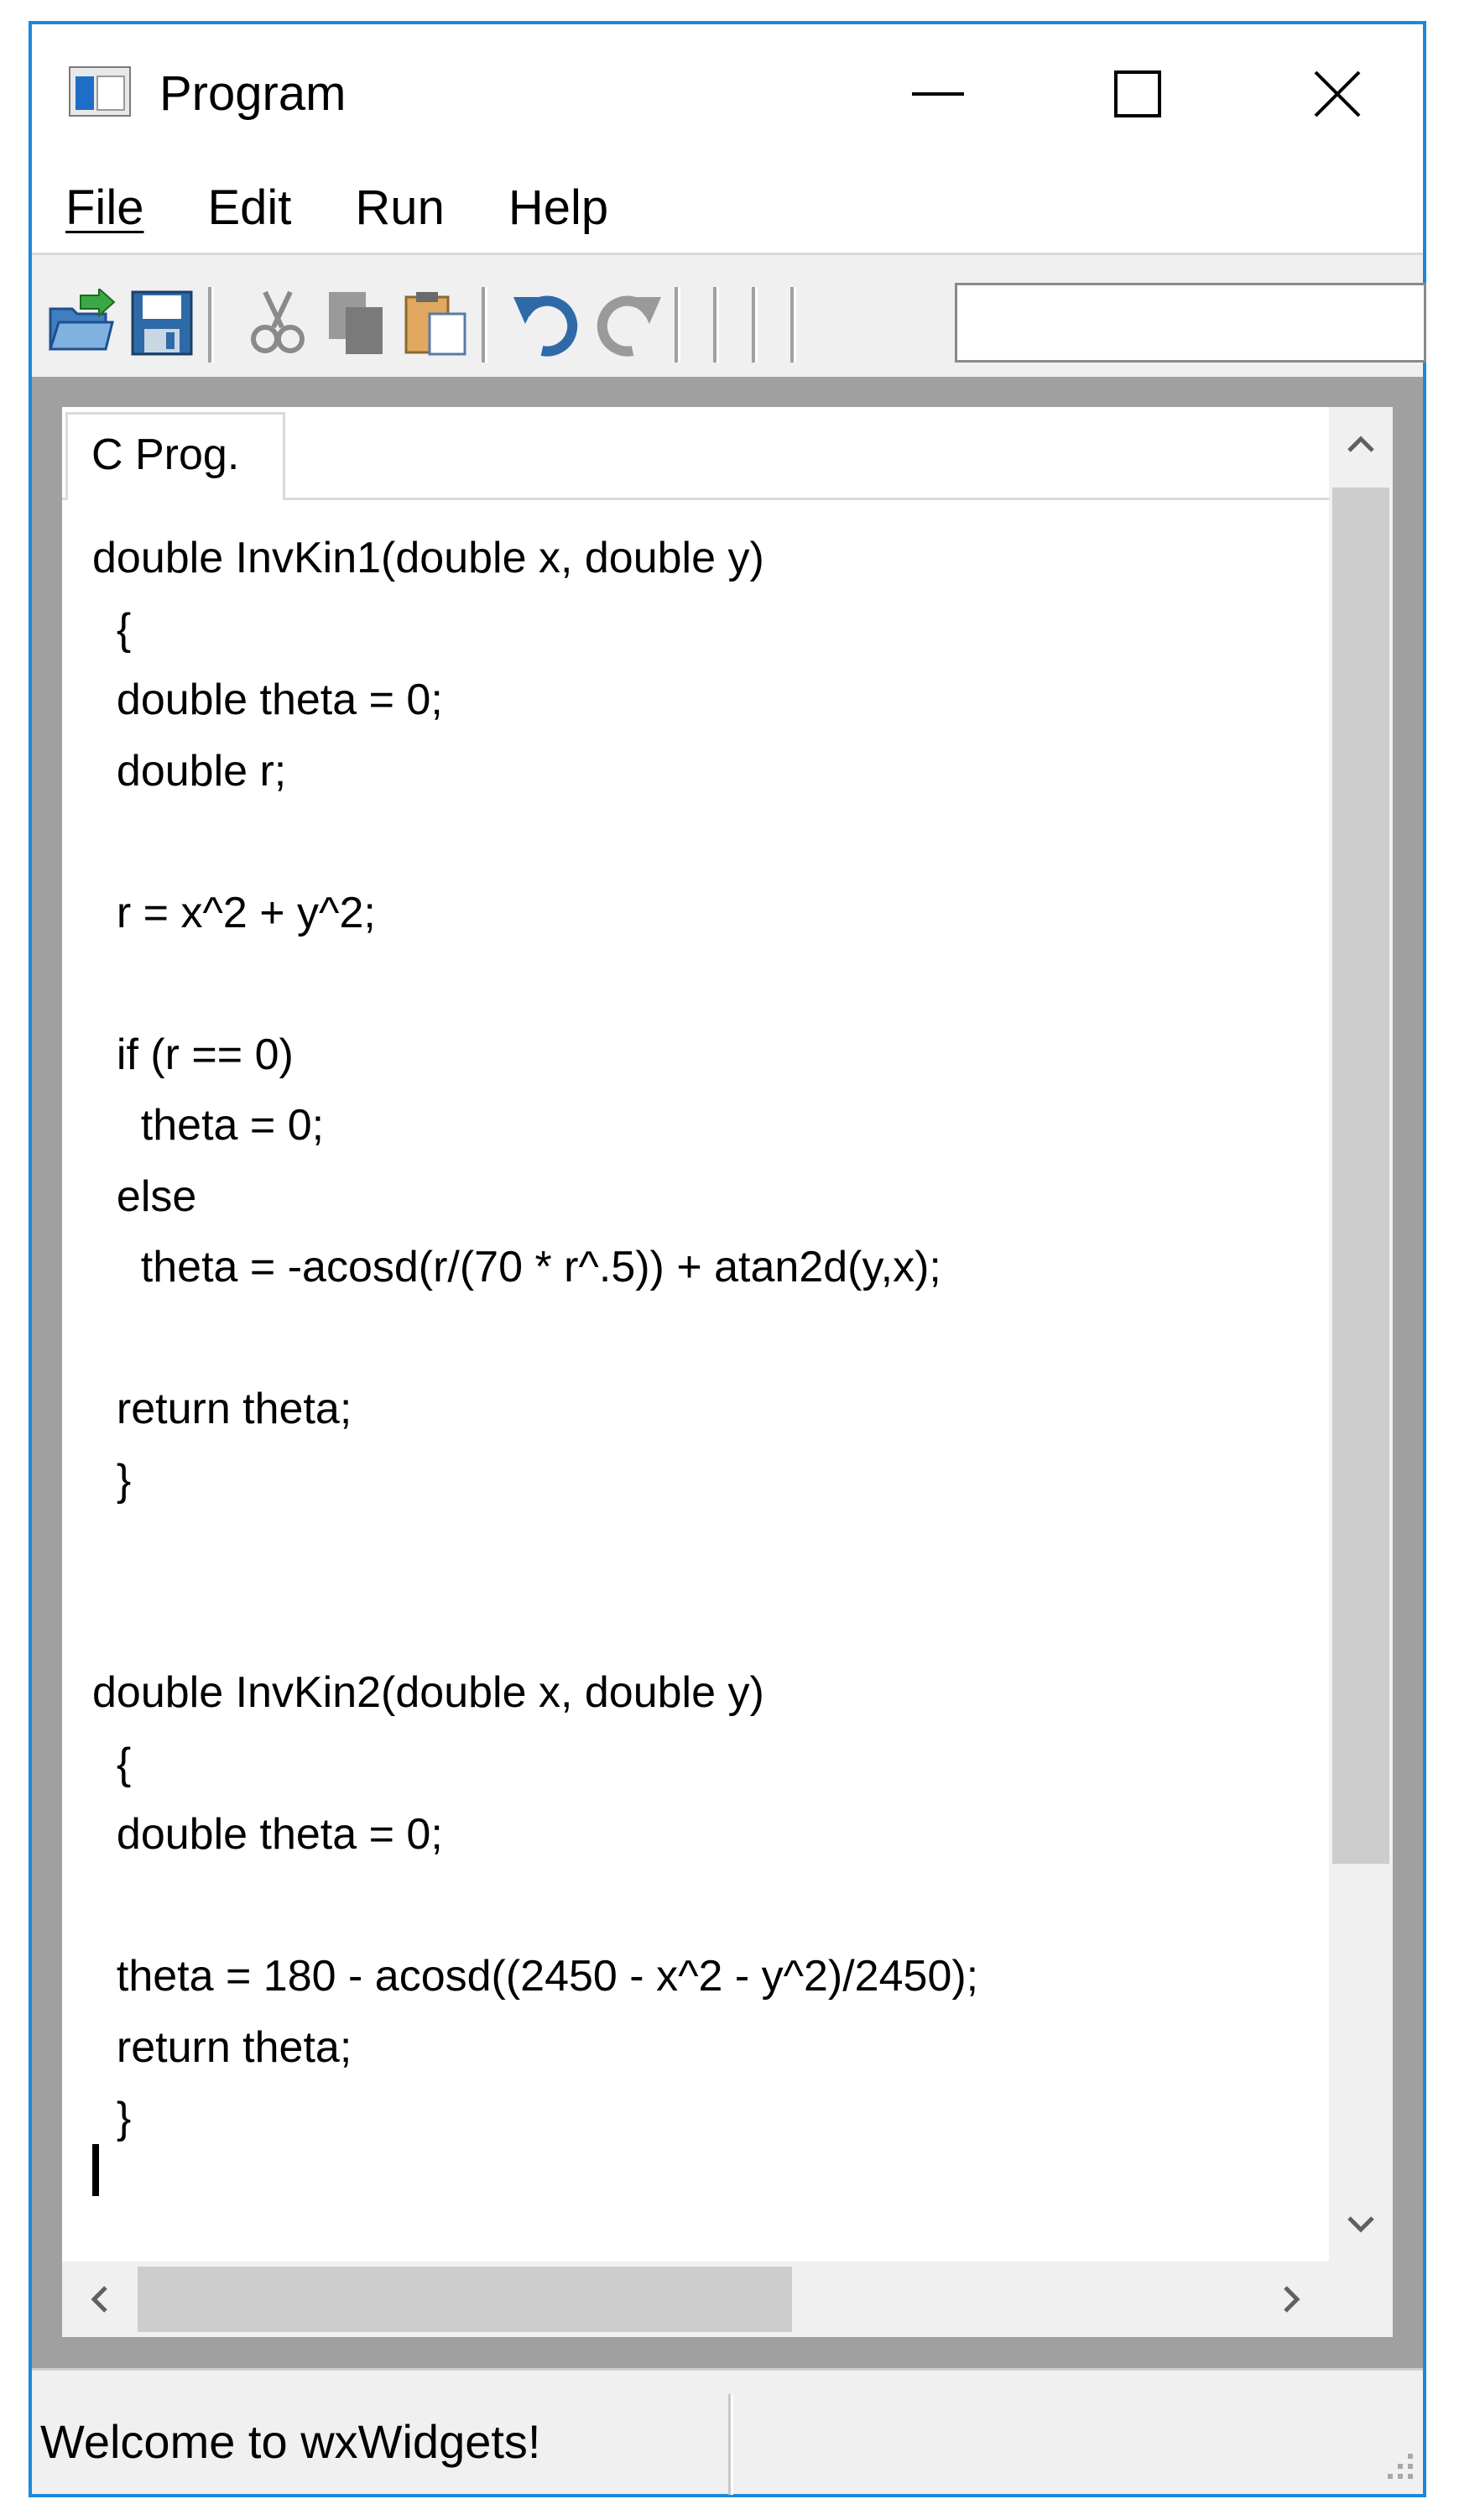 The image size is (1459, 2520). What do you see at coordinates (465, 2299) in the screenshot?
I see `horizontal-scroll-thumb` at bounding box center [465, 2299].